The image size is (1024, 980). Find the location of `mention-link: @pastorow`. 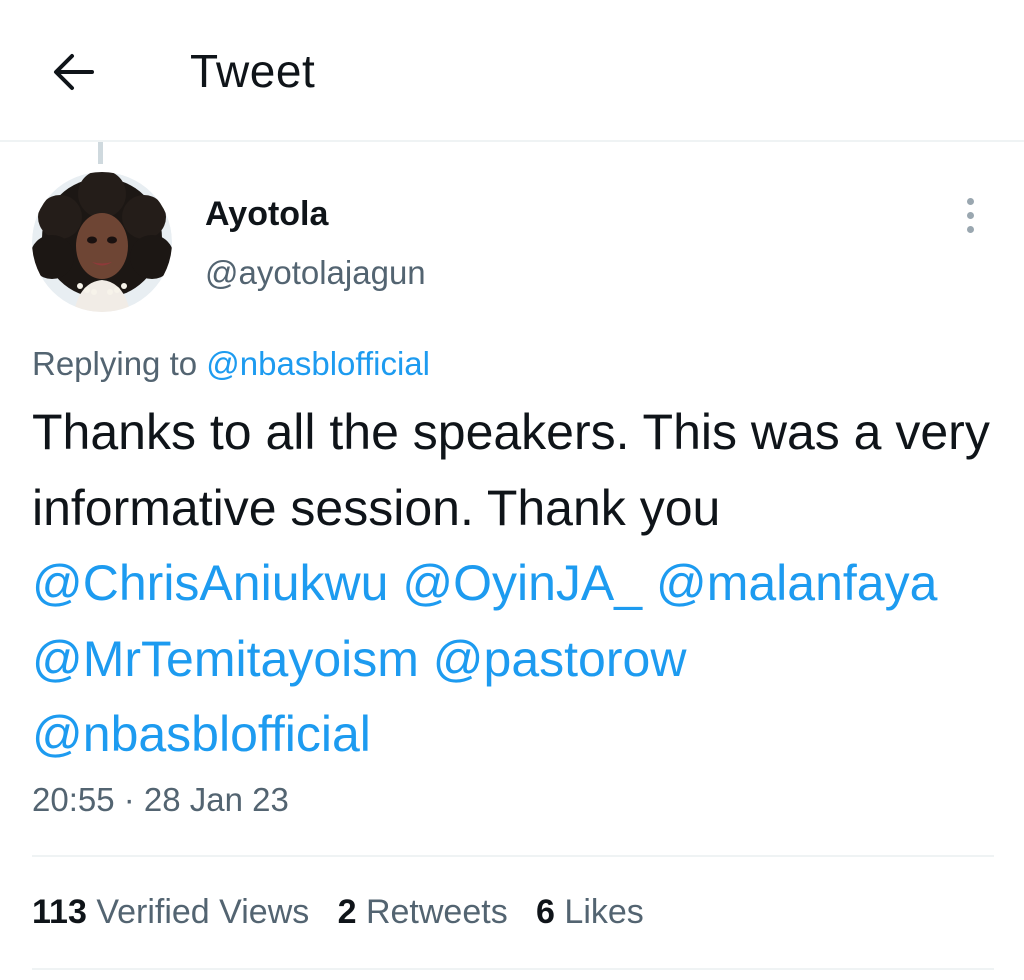

mention-link: @pastorow is located at coordinates (560, 659).